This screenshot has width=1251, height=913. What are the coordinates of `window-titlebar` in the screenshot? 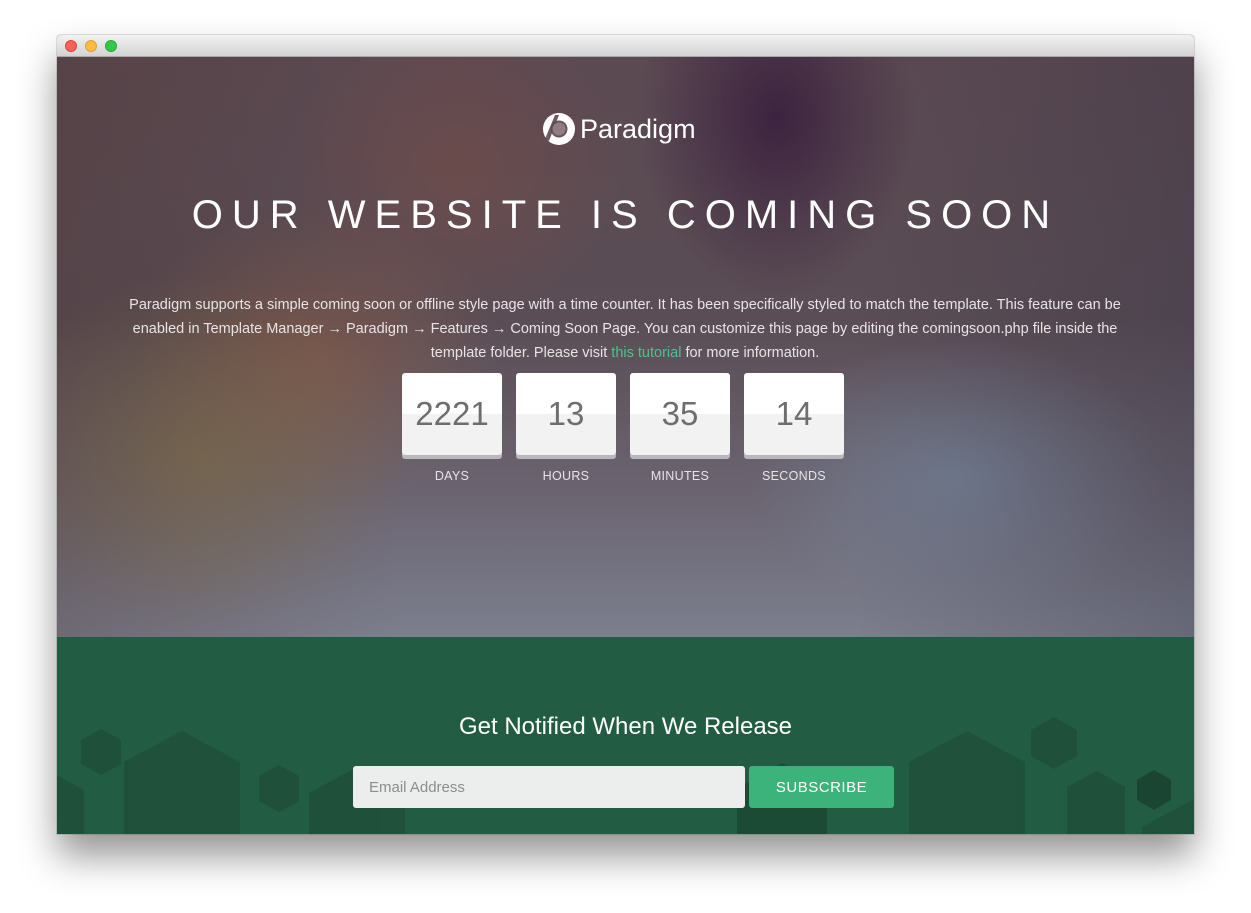 It's located at (625, 46).